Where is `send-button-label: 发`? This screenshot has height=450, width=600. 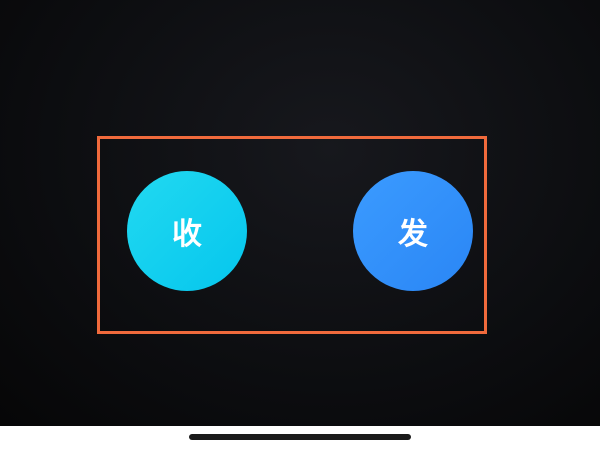
send-button-label: 发 is located at coordinates (413, 234).